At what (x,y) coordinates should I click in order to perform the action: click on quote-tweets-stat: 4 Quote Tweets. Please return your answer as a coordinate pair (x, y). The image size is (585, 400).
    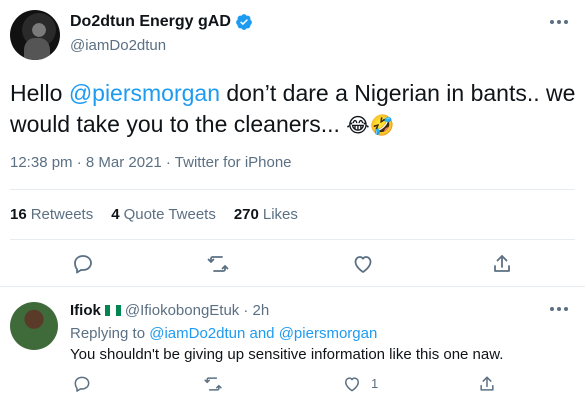
    Looking at the image, I should click on (163, 214).